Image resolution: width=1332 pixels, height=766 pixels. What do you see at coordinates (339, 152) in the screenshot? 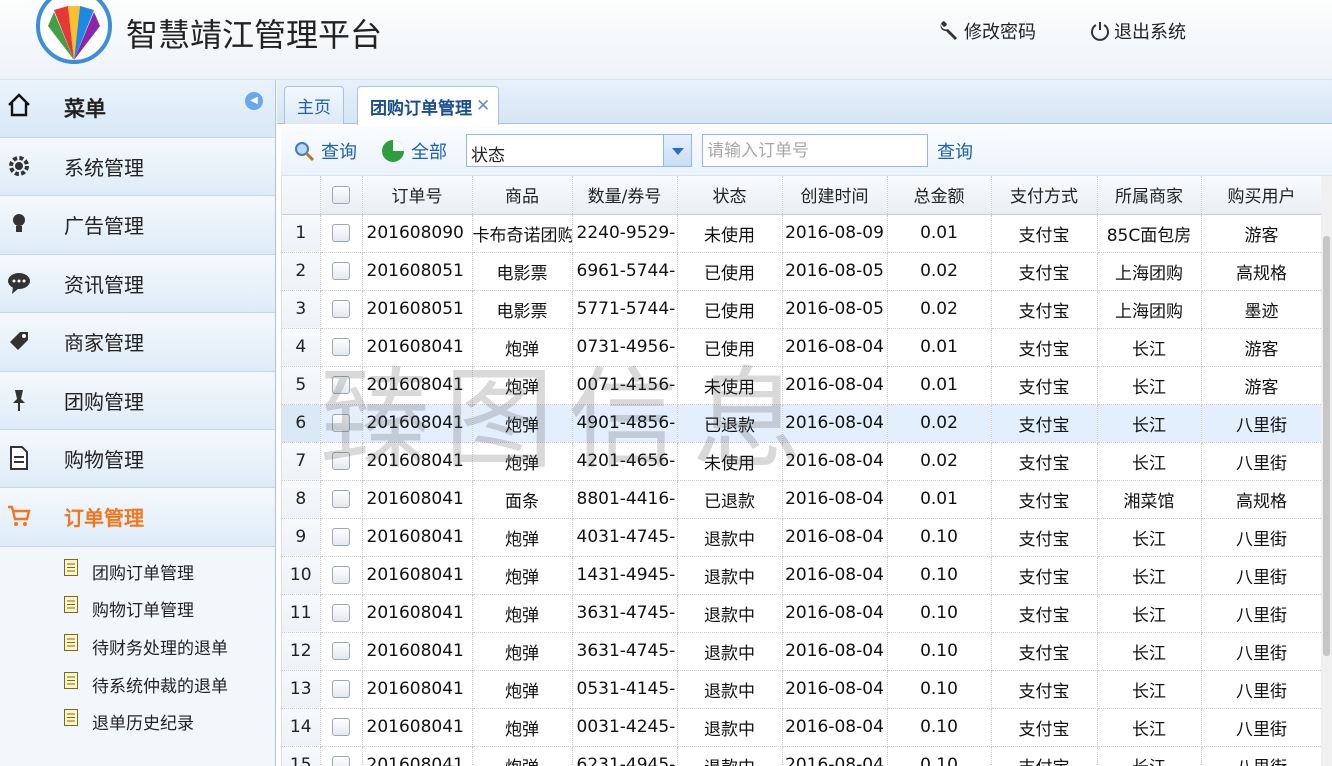
I see `query-label: 查询` at bounding box center [339, 152].